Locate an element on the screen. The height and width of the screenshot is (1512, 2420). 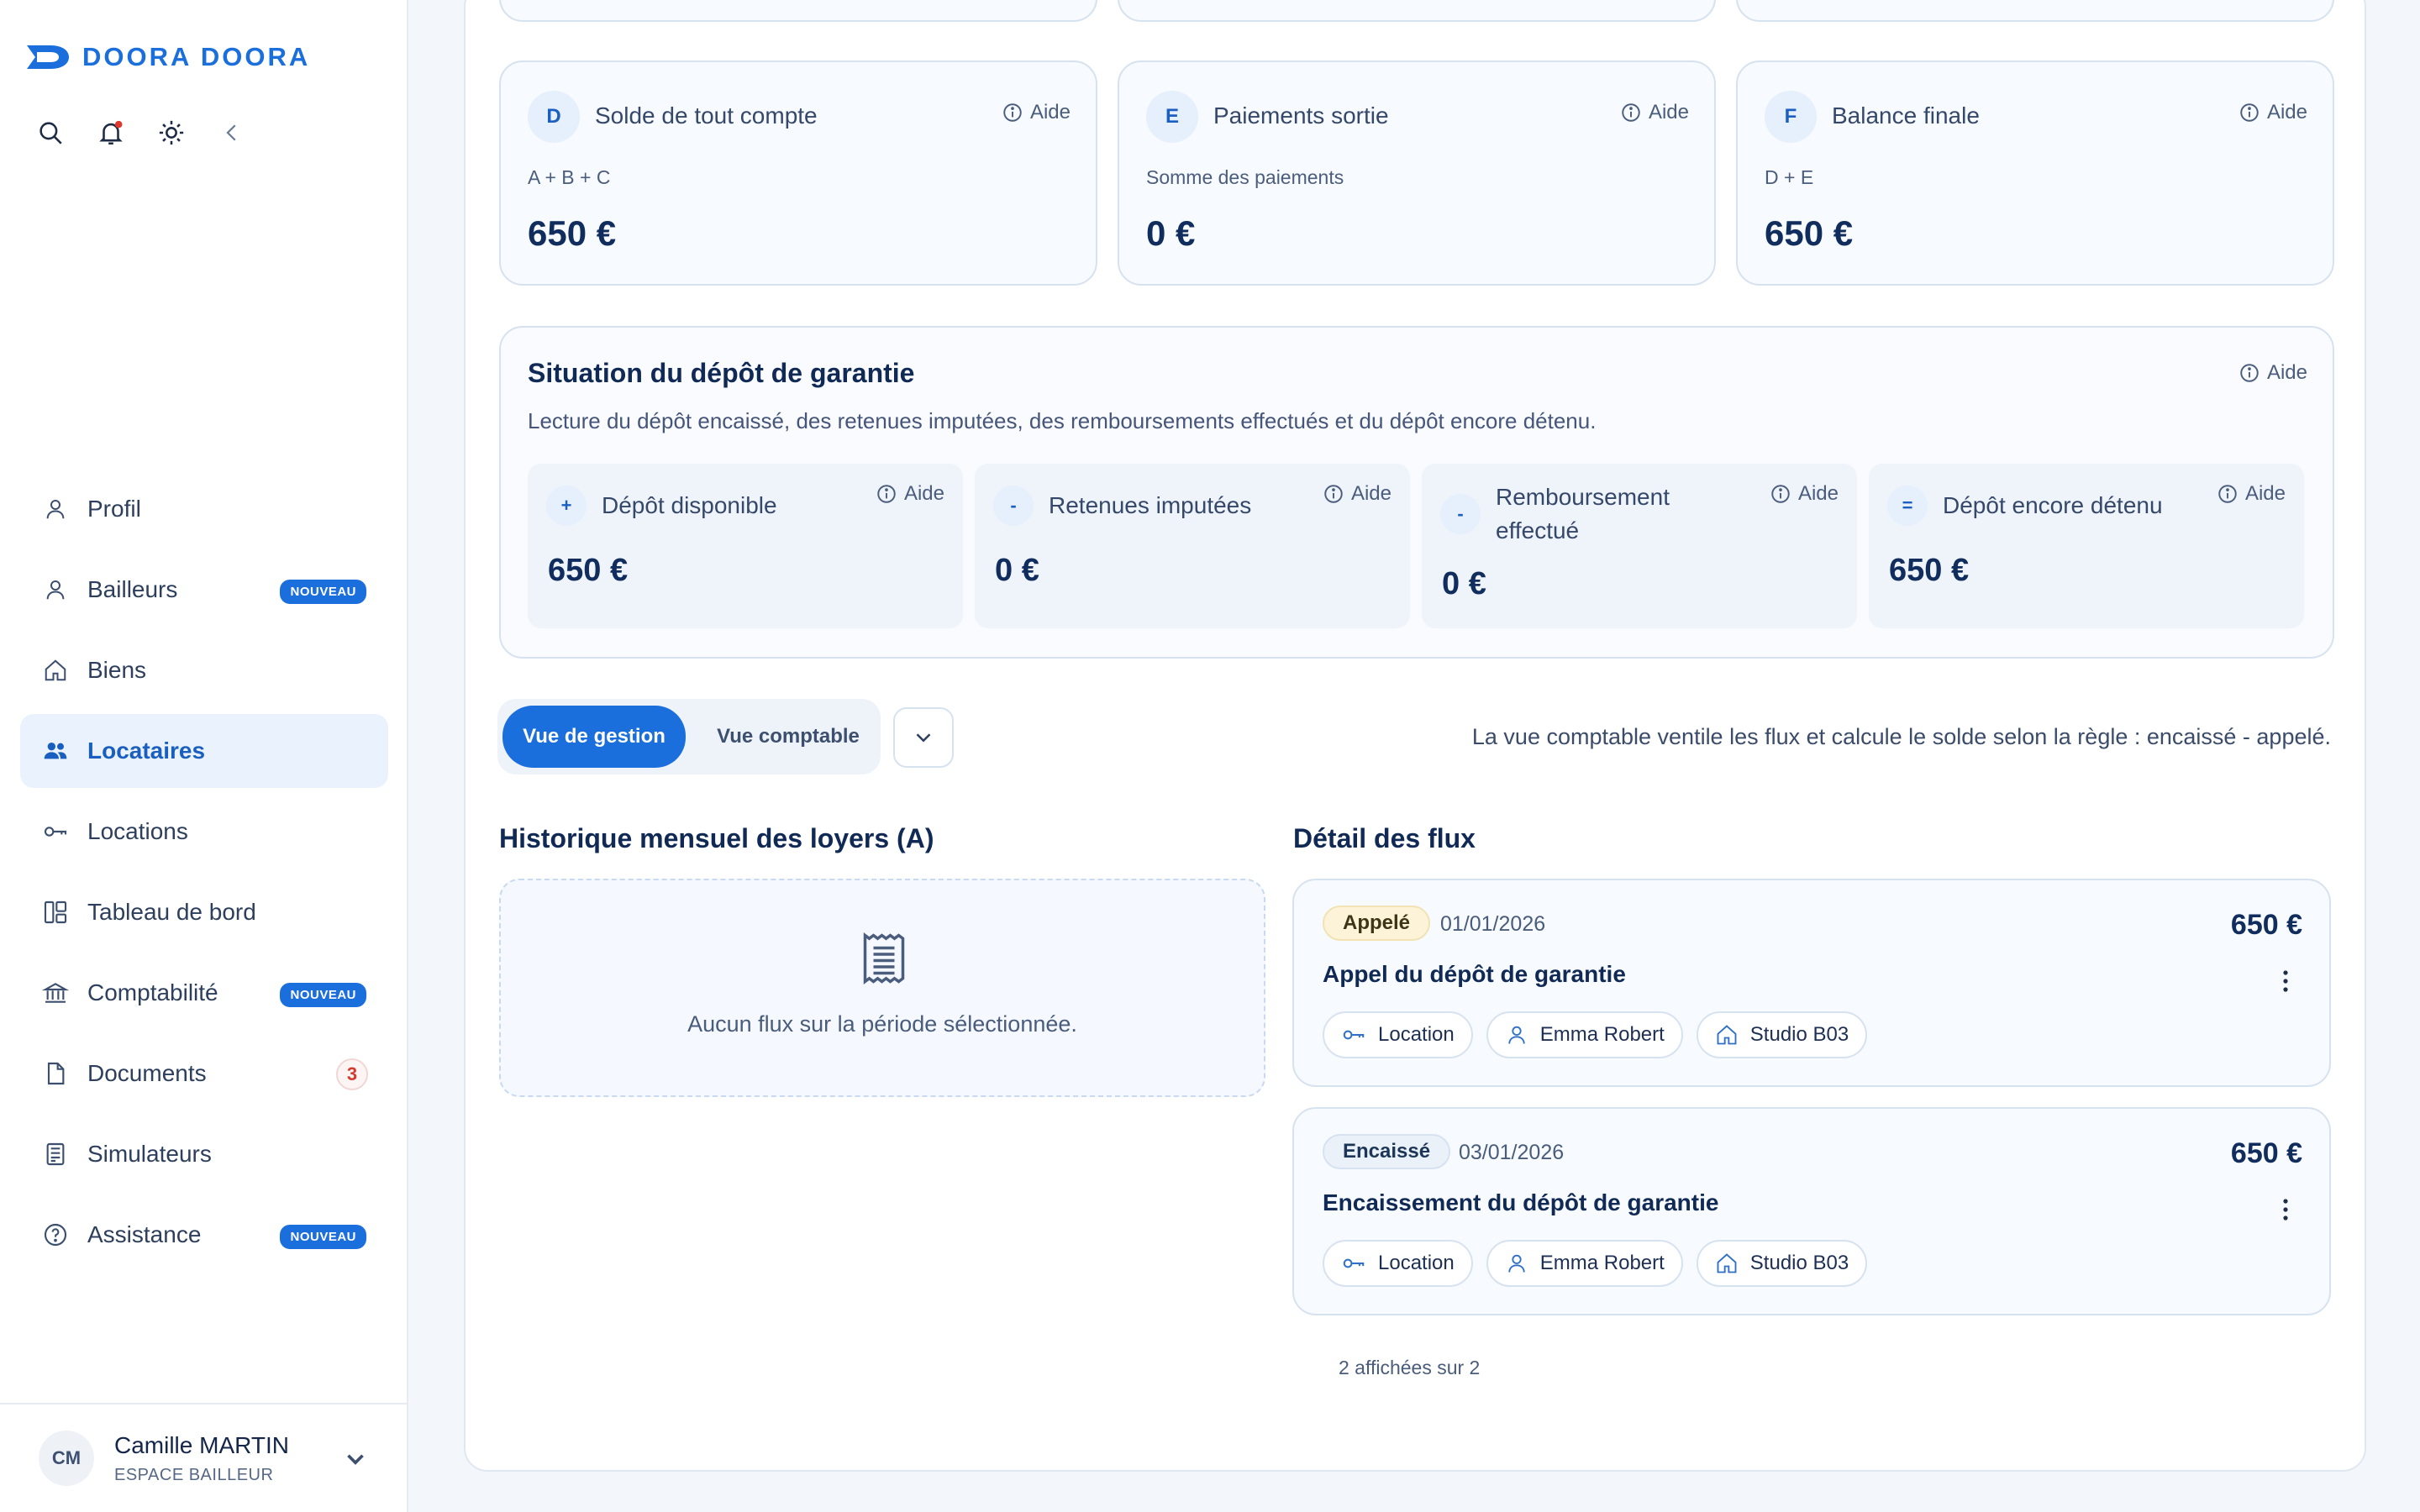
help-icon is located at coordinates (55, 1235).